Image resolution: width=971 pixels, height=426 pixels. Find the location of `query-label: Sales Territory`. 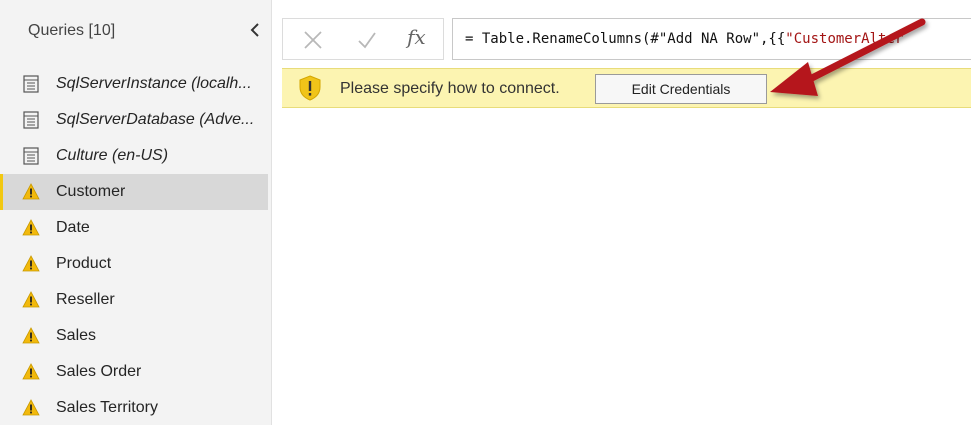

query-label: Sales Territory is located at coordinates (107, 407).